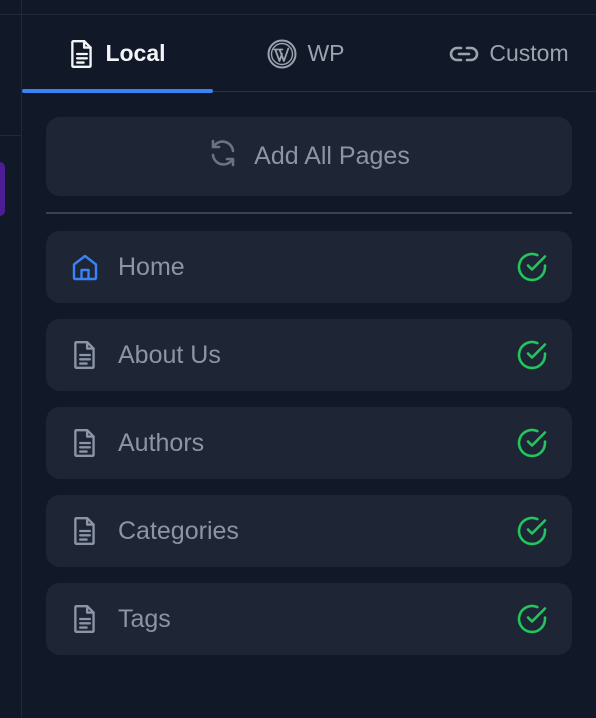 The width and height of the screenshot is (596, 718). I want to click on tab-wp: WP, so click(306, 53).